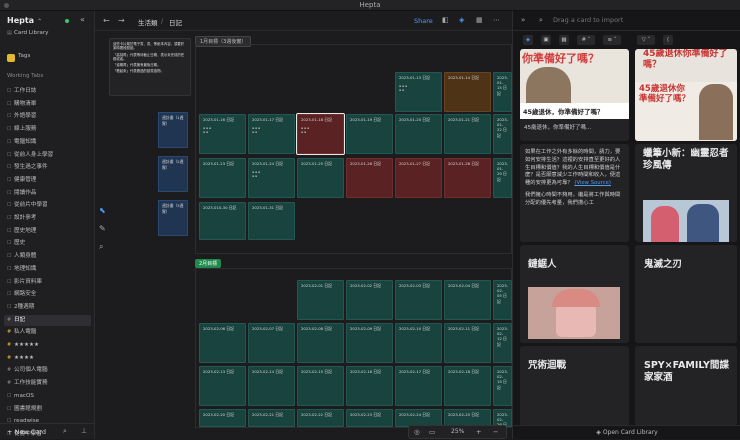 The height and width of the screenshot is (440, 740). What do you see at coordinates (479, 20) in the screenshot?
I see `calendar-icon: ▦` at bounding box center [479, 20].